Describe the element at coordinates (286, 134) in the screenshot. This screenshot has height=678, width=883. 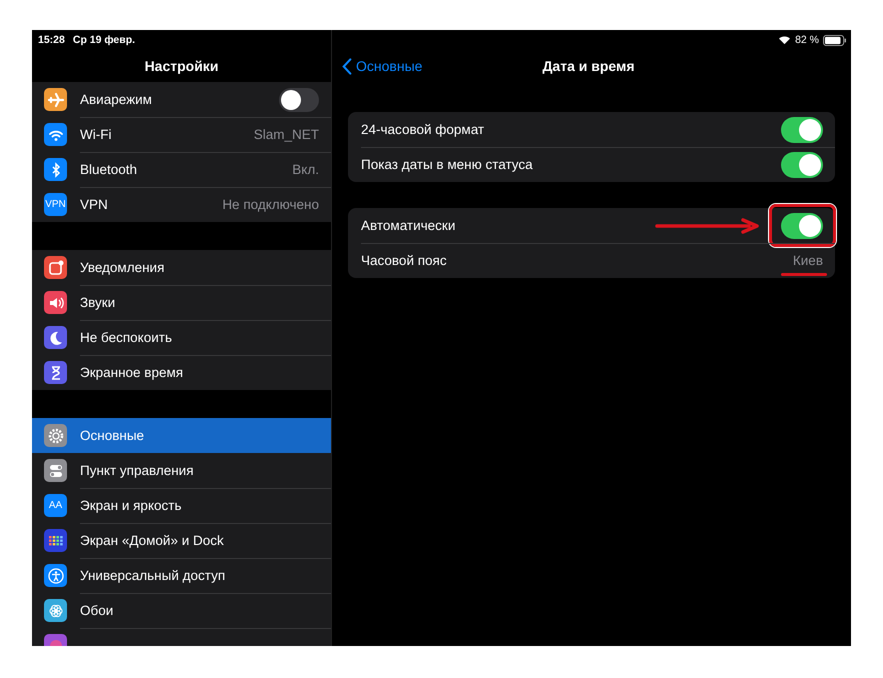
I see `setting-value: Slam_NET` at that location.